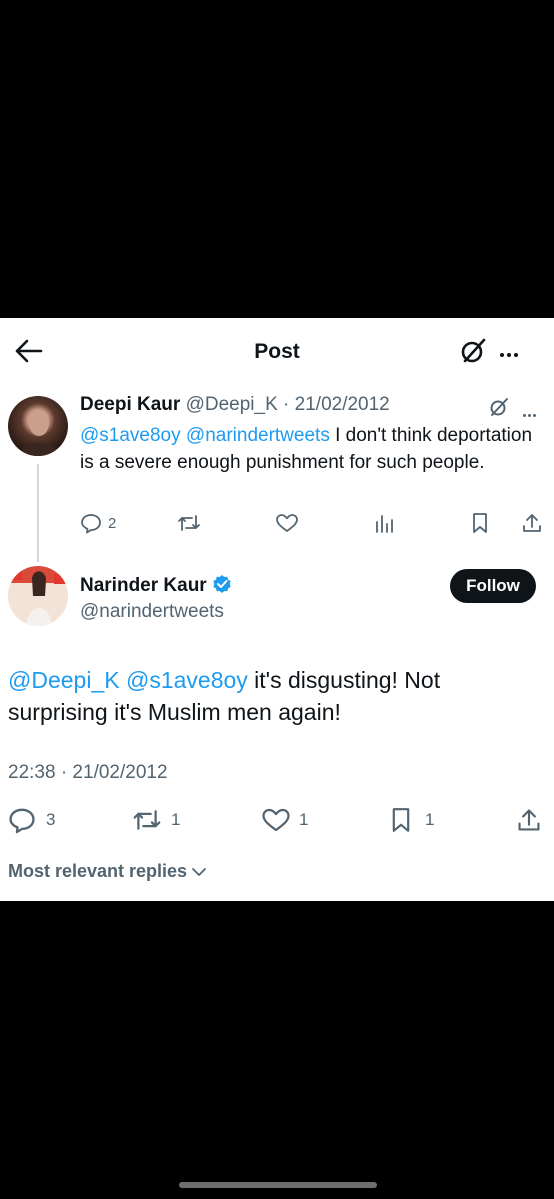  I want to click on like-button, so click(287, 523).